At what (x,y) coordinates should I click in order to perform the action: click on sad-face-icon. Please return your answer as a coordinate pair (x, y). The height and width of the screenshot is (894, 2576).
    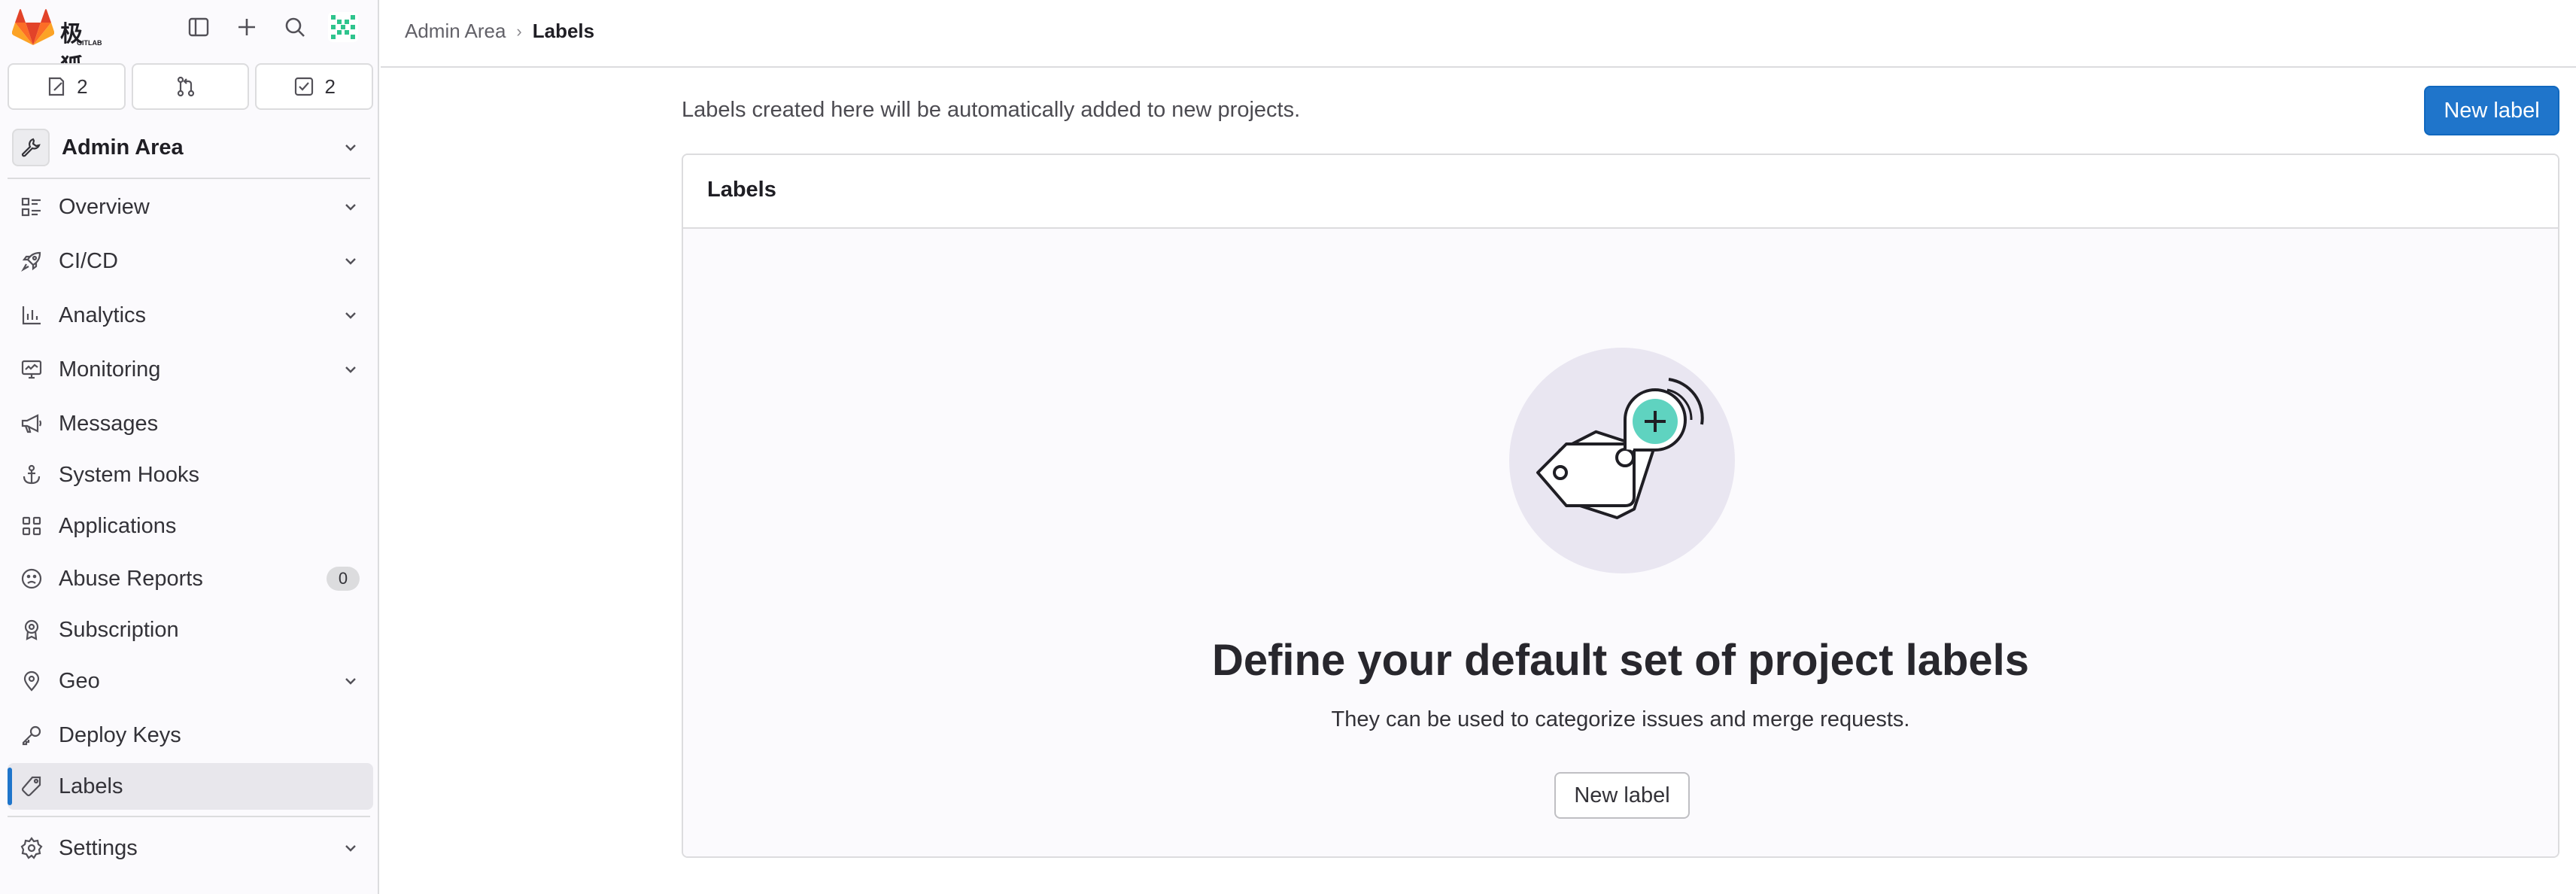
    Looking at the image, I should click on (31, 578).